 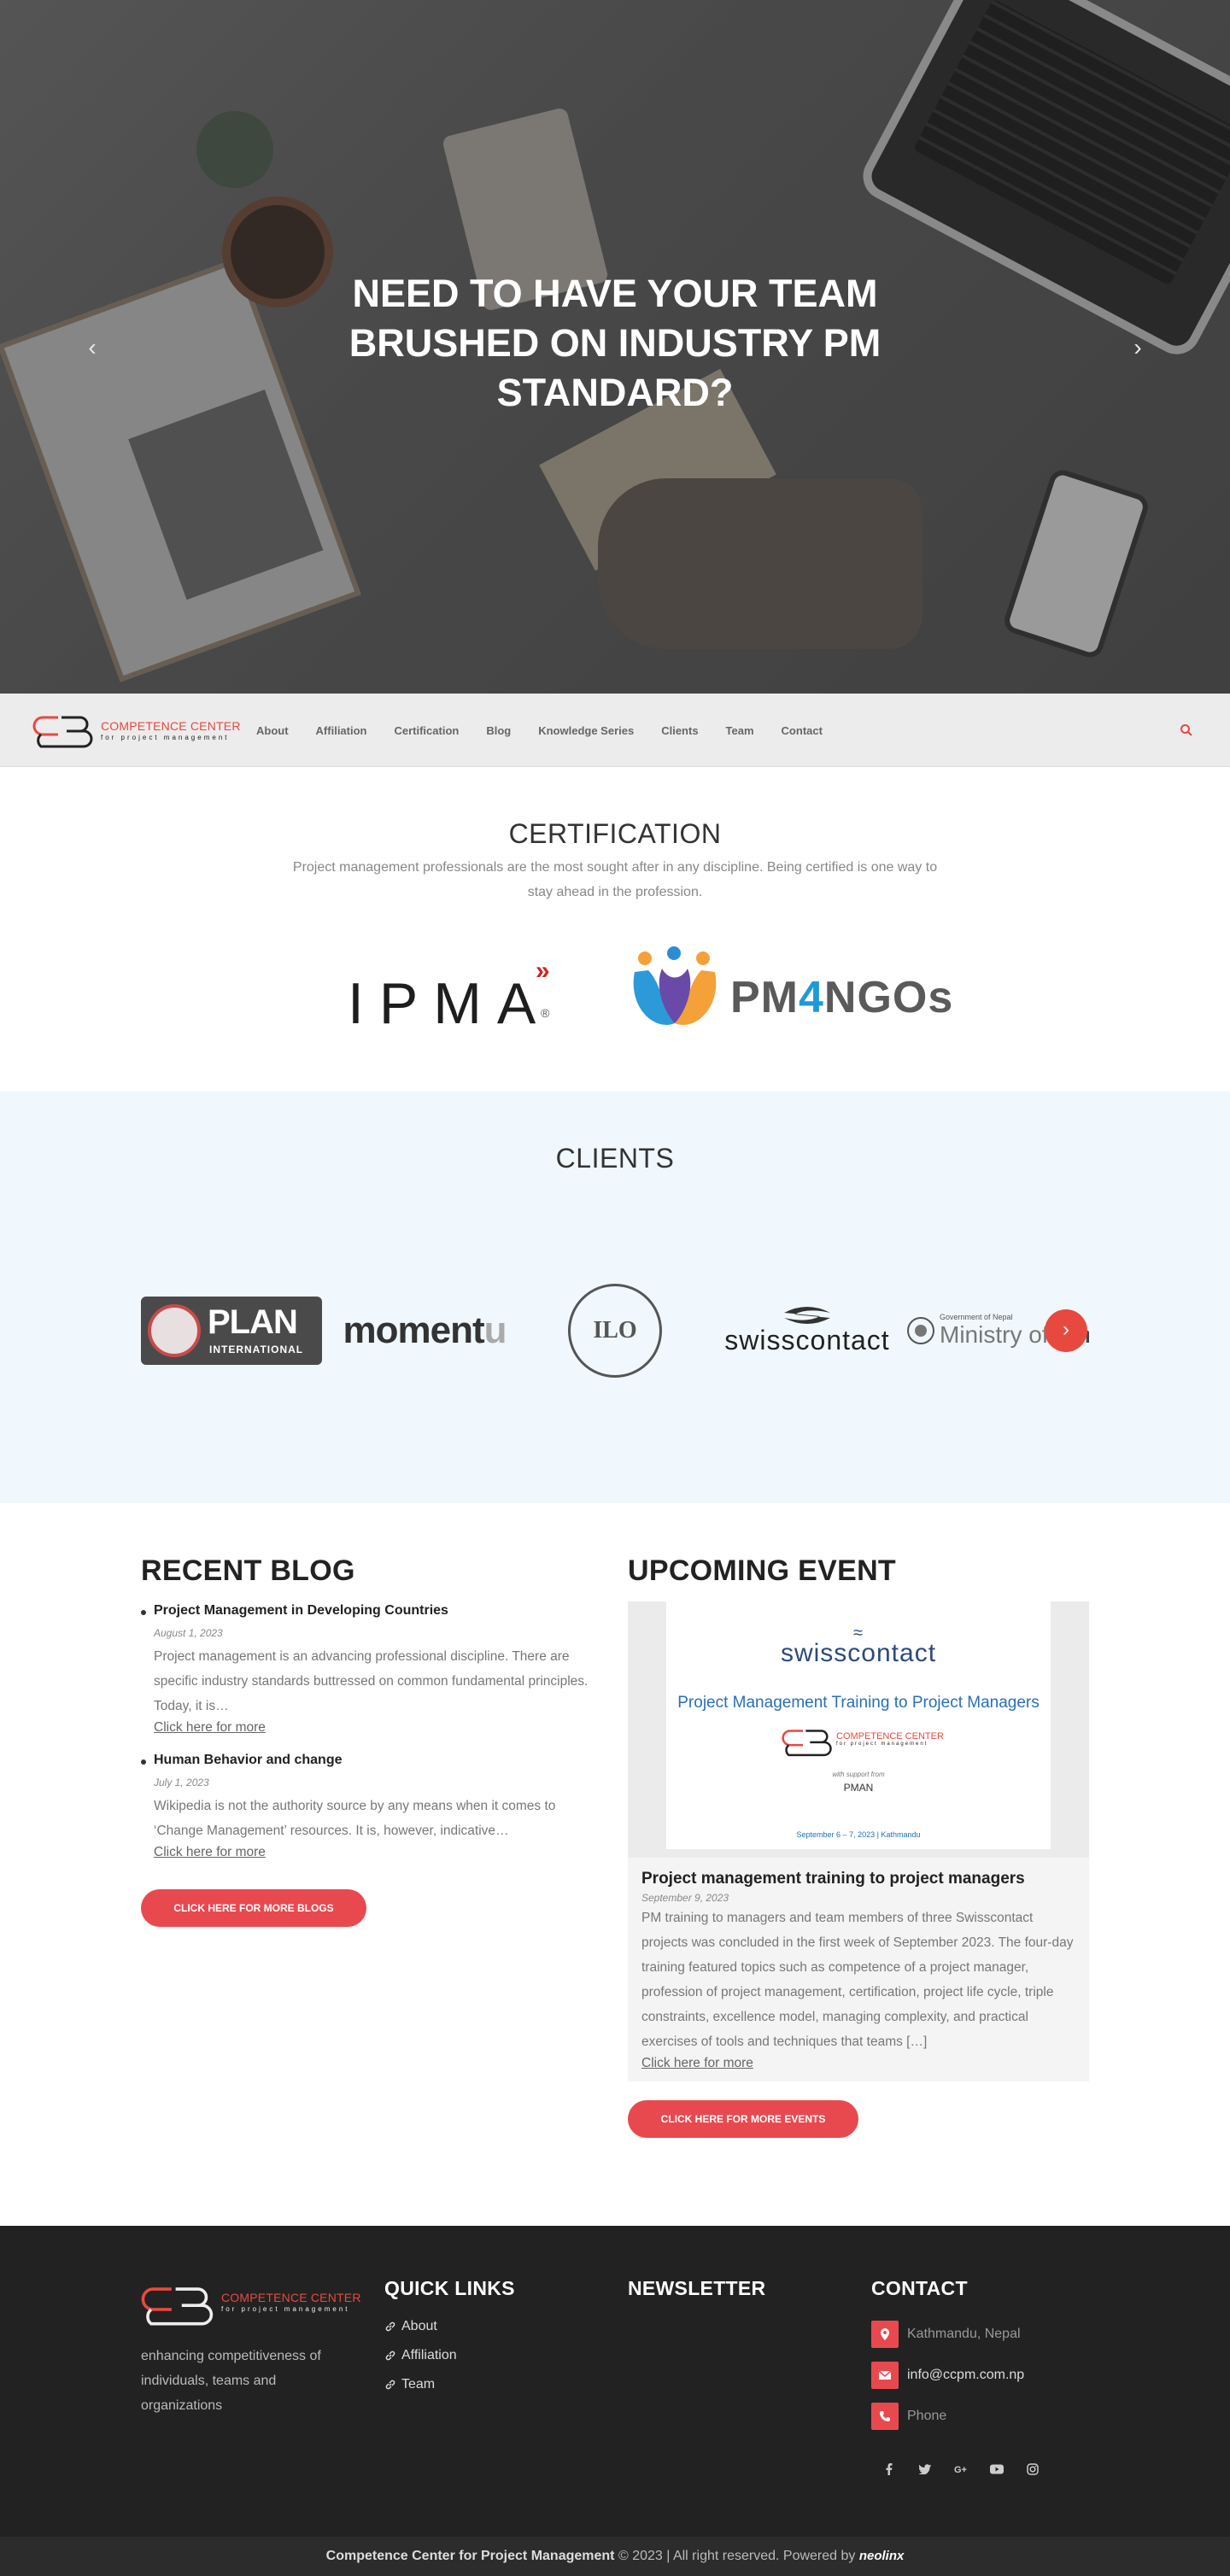 What do you see at coordinates (998, 1334) in the screenshot?
I see `mof-wordmark: Ministry of` at bounding box center [998, 1334].